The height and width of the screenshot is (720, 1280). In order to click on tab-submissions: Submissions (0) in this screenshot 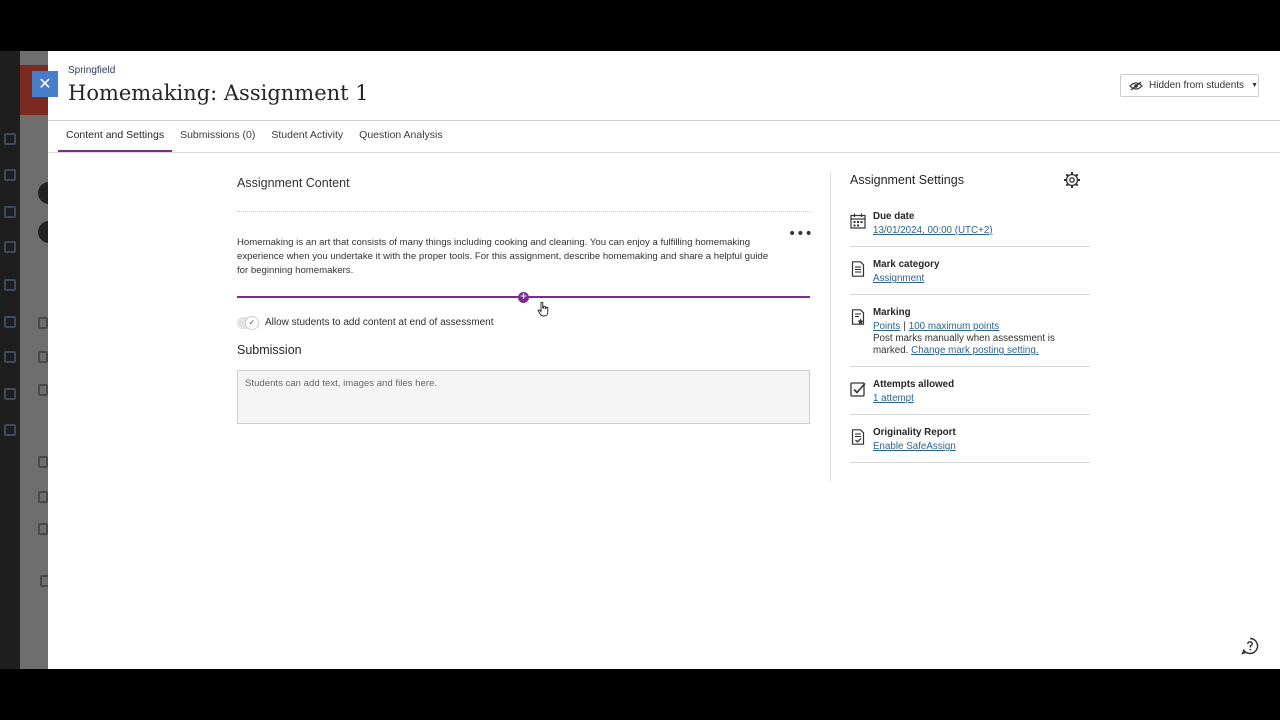, I will do `click(217, 137)`.